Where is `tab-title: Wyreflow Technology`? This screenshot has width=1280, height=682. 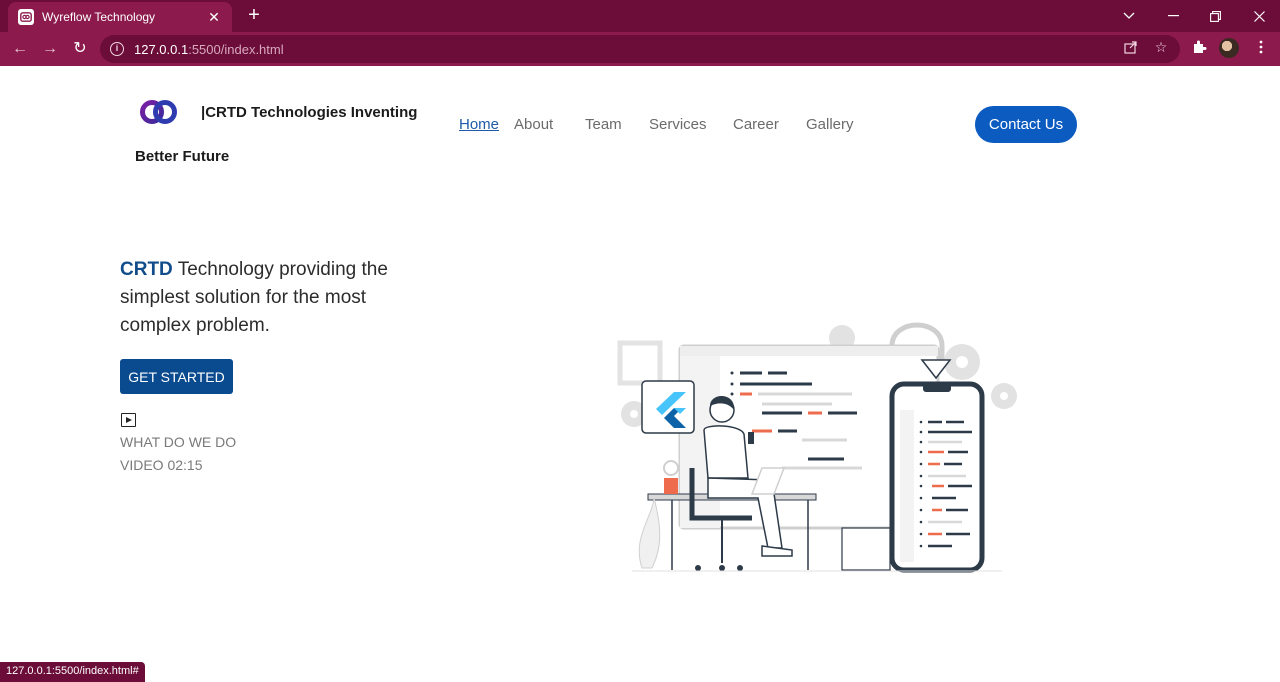 tab-title: Wyreflow Technology is located at coordinates (99, 17).